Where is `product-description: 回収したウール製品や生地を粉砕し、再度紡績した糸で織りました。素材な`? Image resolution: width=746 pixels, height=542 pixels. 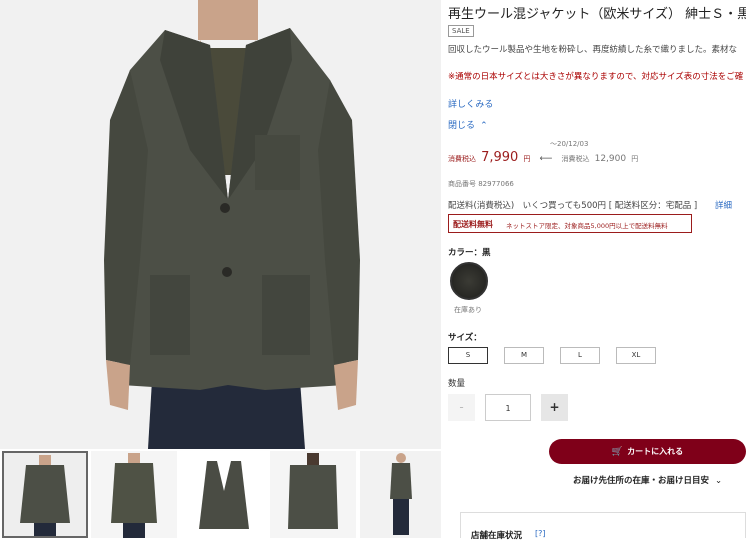
product-description: 回収したウール製品や生地を粉砕し、再度紡績した糸で織りました。素材な is located at coordinates (593, 50).